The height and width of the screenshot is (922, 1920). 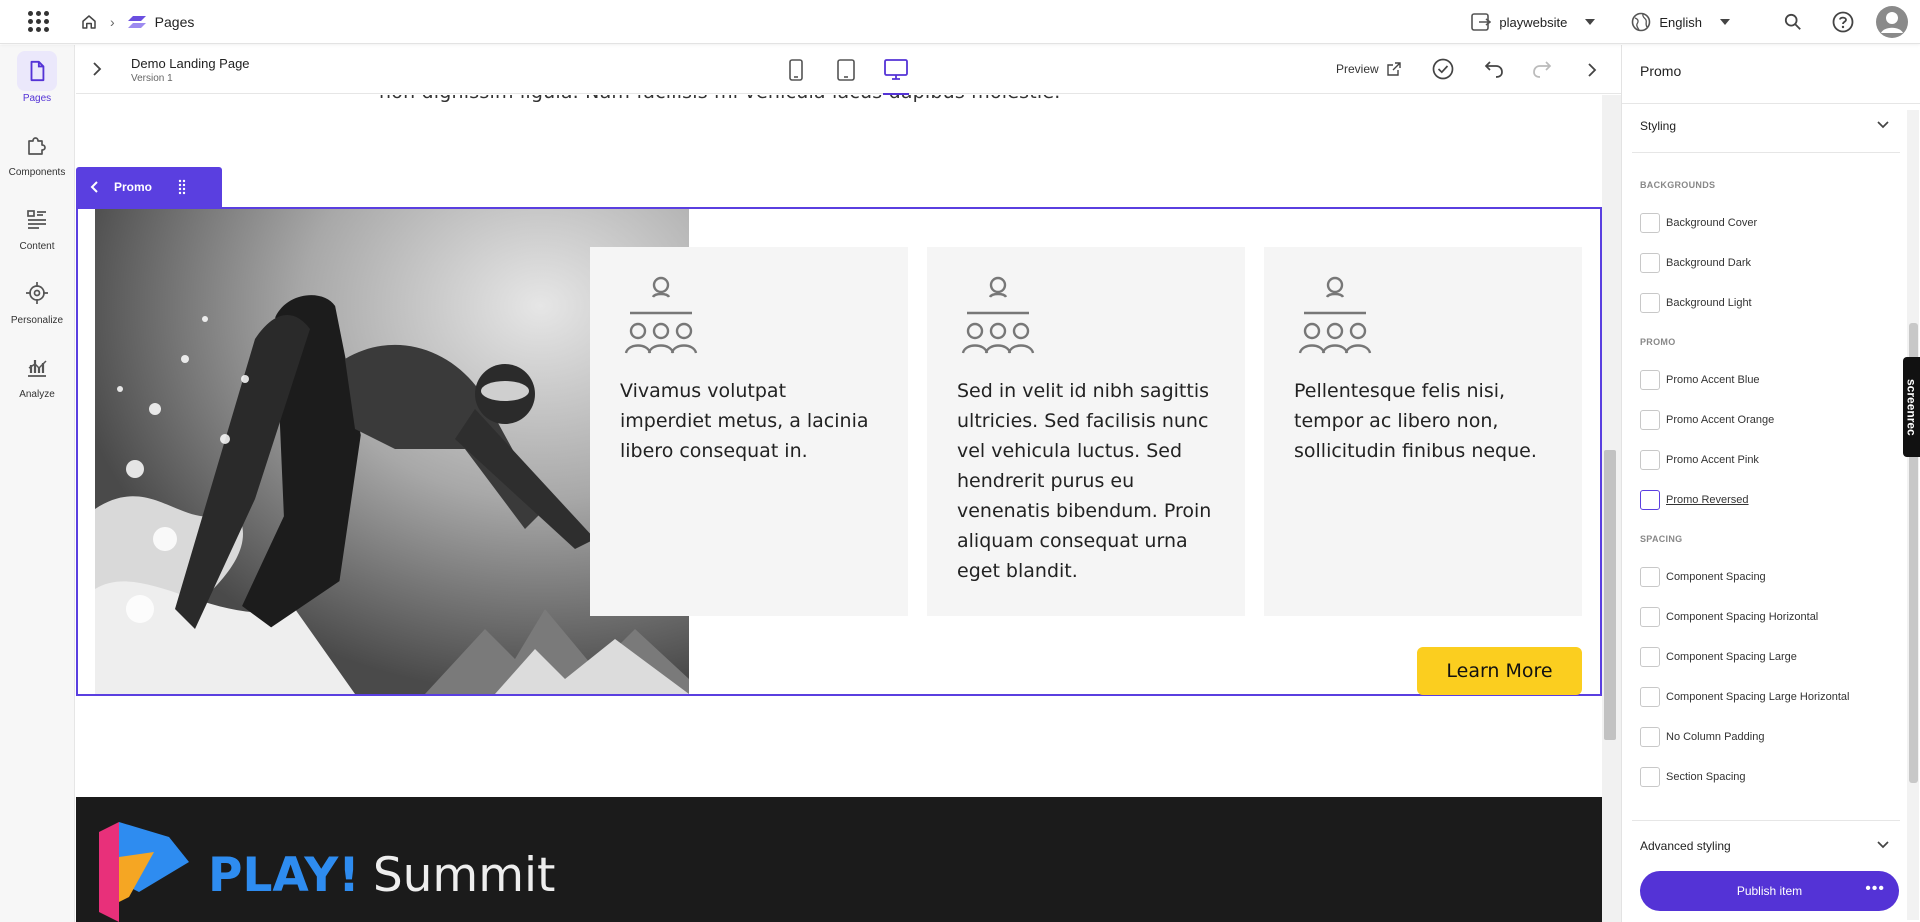 I want to click on collapse-panel-chevron-icon, so click(x=1592, y=72).